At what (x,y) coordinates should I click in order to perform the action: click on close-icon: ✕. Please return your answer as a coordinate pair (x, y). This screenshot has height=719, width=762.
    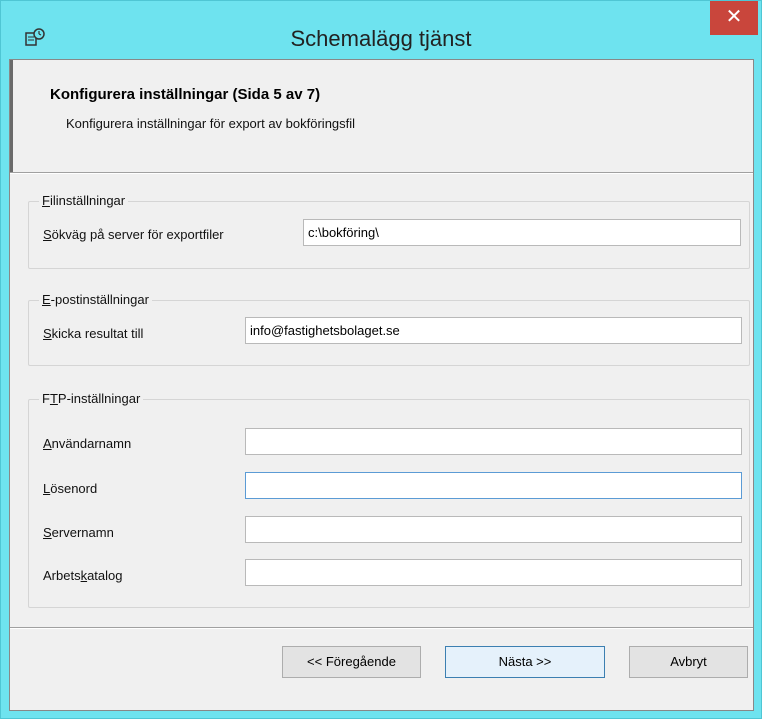
    Looking at the image, I should click on (734, 17).